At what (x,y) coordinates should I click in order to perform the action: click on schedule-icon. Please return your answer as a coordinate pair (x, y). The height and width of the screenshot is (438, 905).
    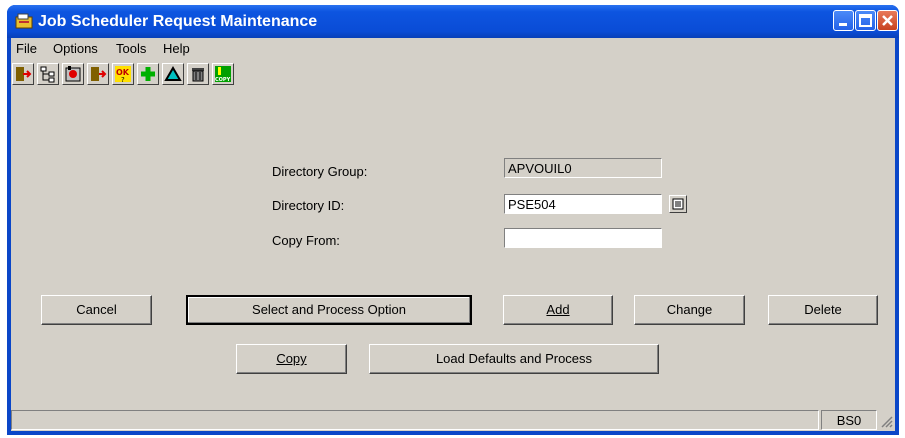
    Looking at the image, I should click on (73, 74).